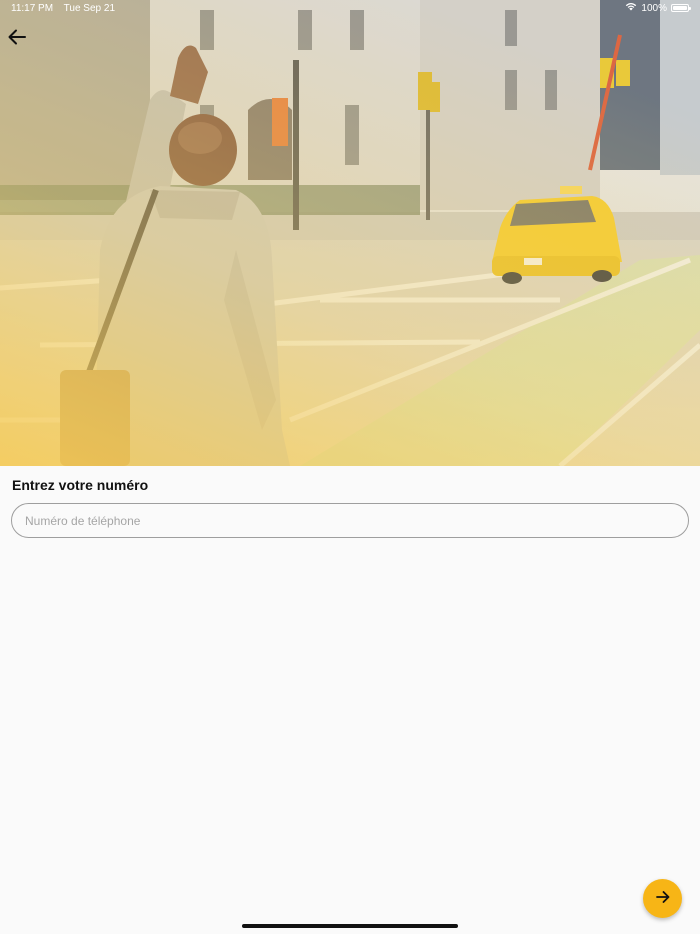 The image size is (700, 934). I want to click on wifi-icon, so click(631, 8).